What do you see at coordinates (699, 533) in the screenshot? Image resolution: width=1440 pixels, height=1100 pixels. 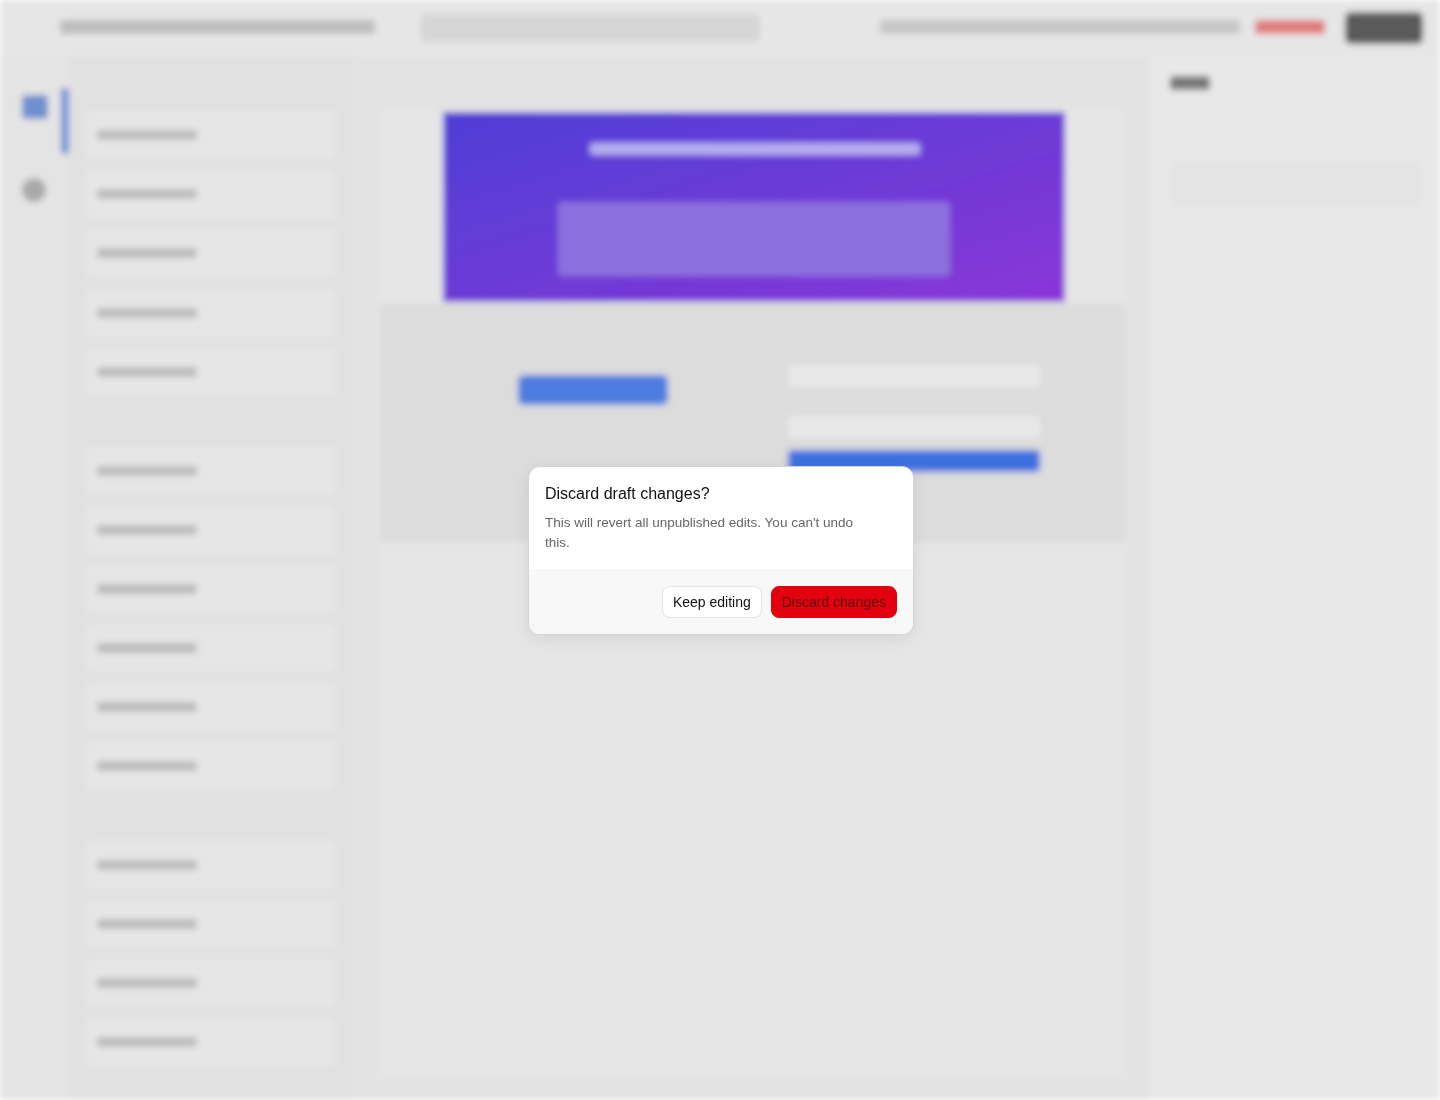 I see `dialog-message: This will revert all unpublished edits. You can't undo this.` at bounding box center [699, 533].